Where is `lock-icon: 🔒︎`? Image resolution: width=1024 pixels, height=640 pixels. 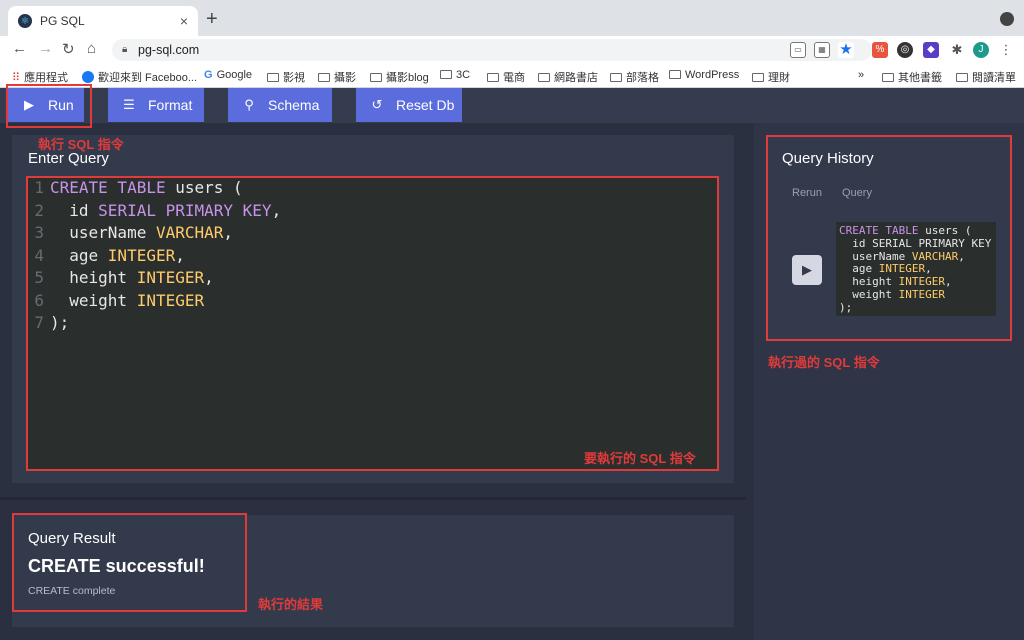 lock-icon: 🔒︎ is located at coordinates (125, 49).